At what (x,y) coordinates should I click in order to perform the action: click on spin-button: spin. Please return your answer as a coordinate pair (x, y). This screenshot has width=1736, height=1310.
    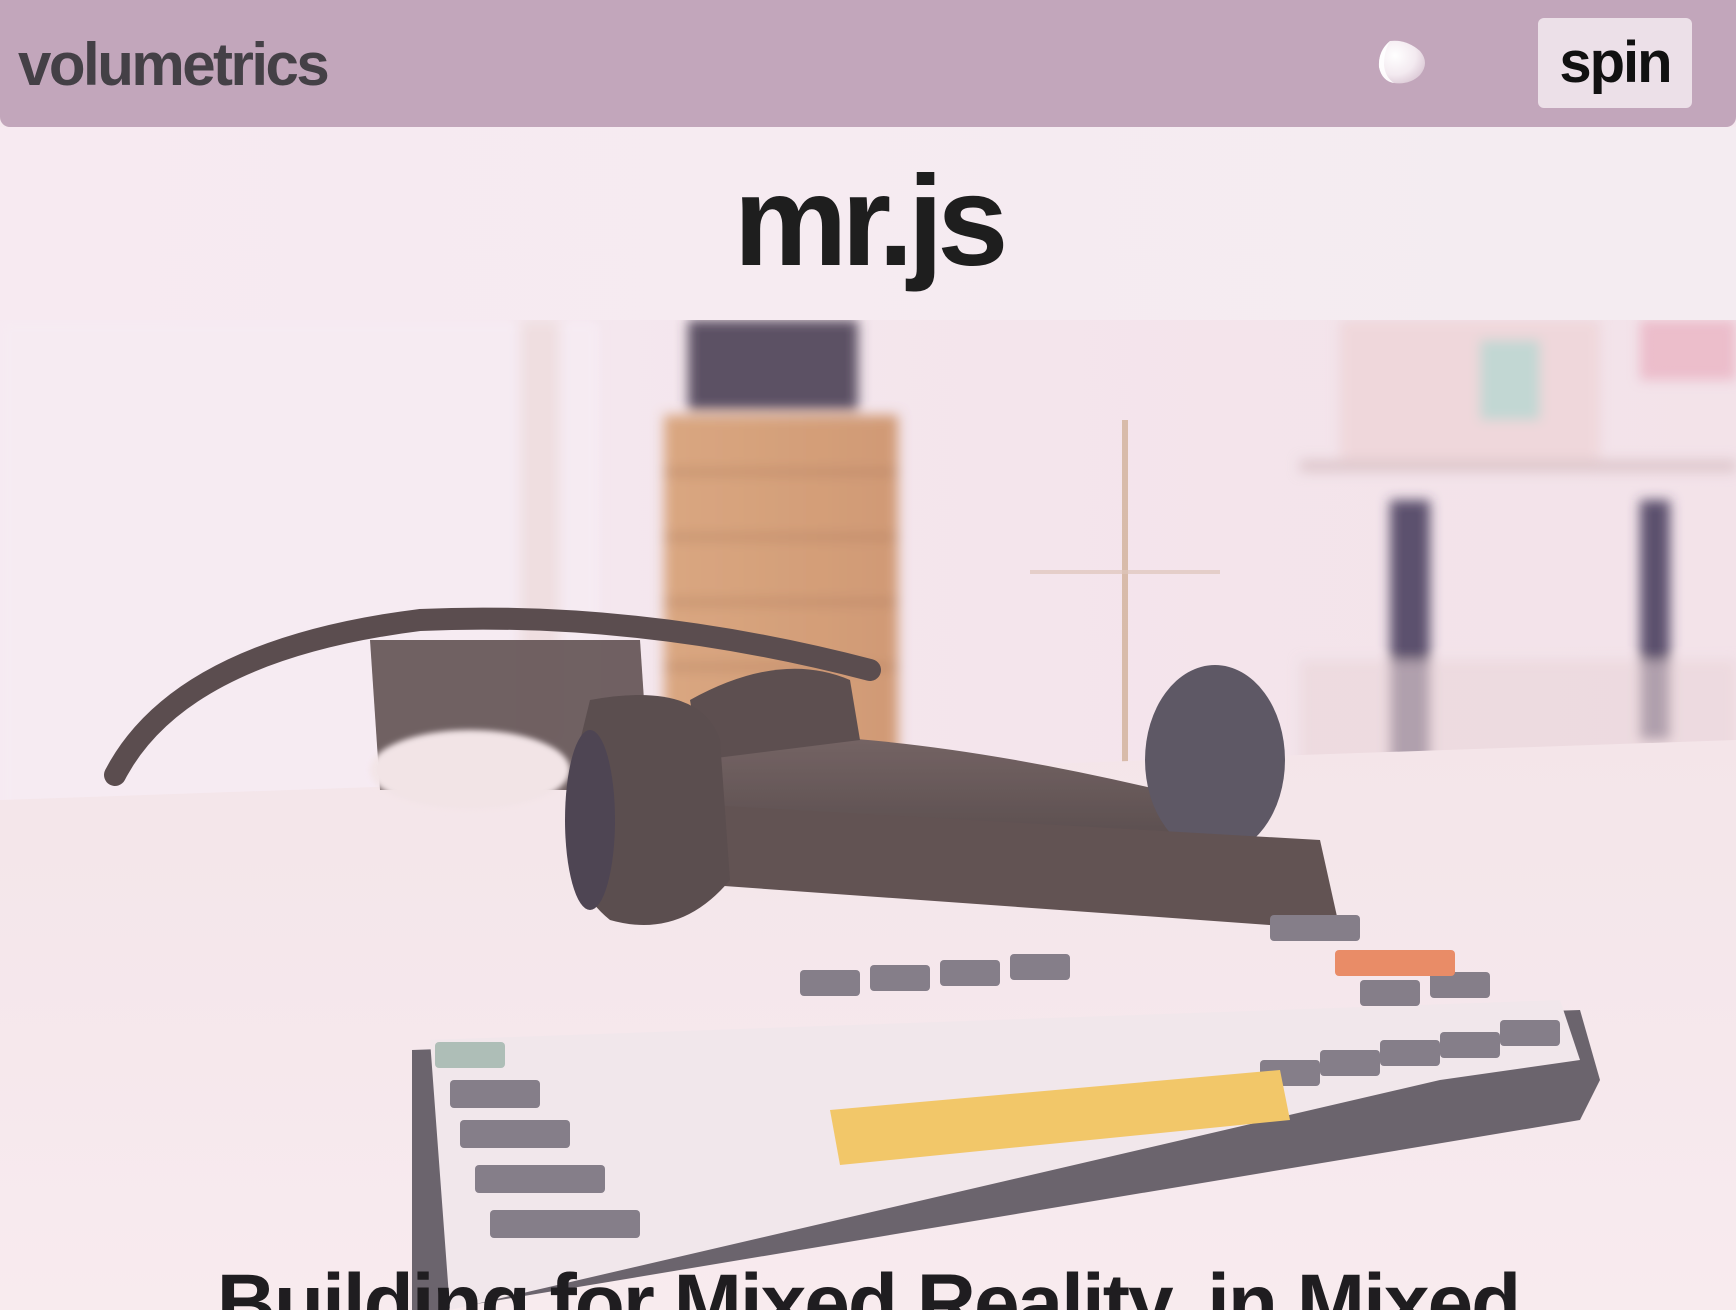
    Looking at the image, I should click on (1615, 63).